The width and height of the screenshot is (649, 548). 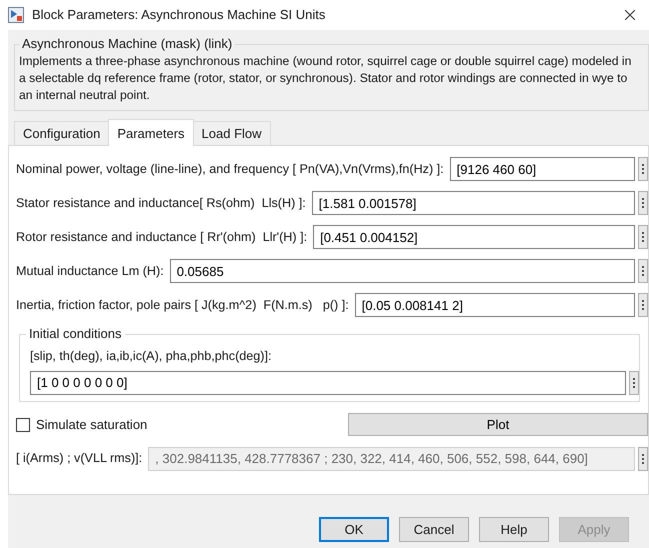 What do you see at coordinates (542, 169) in the screenshot?
I see `input-field: [9126 460 60]` at bounding box center [542, 169].